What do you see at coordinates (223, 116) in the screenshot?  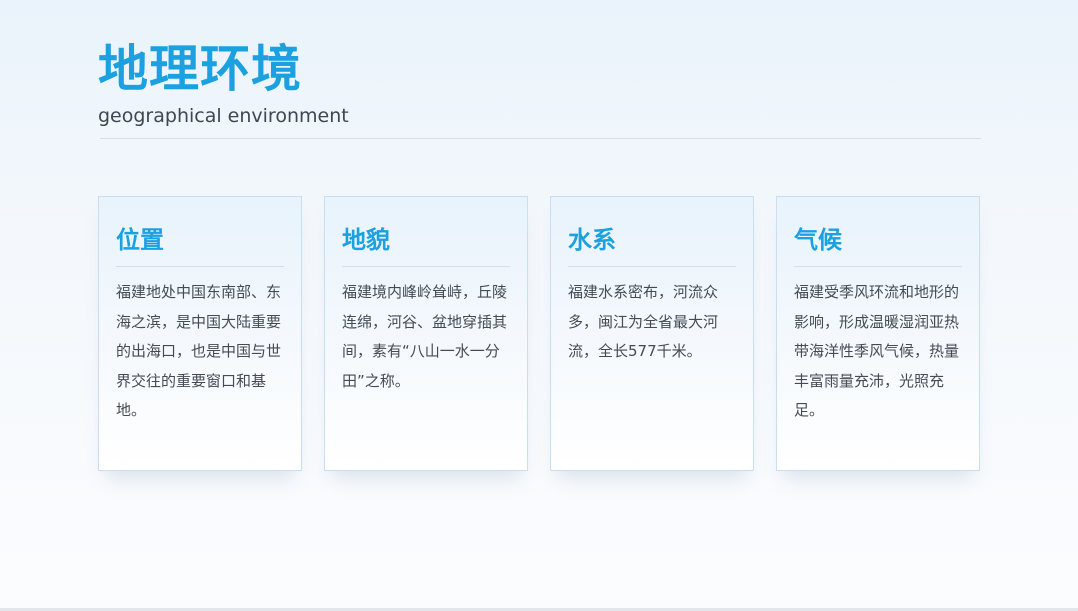 I see `page-subtitle: geographical environment` at bounding box center [223, 116].